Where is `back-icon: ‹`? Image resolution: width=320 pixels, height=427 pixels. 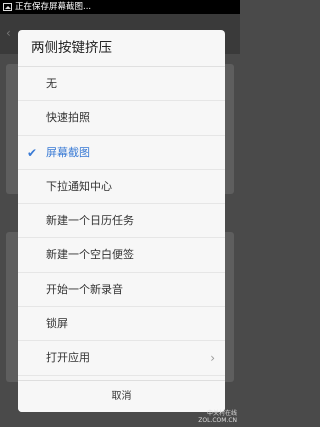 back-icon: ‹ is located at coordinates (8, 33).